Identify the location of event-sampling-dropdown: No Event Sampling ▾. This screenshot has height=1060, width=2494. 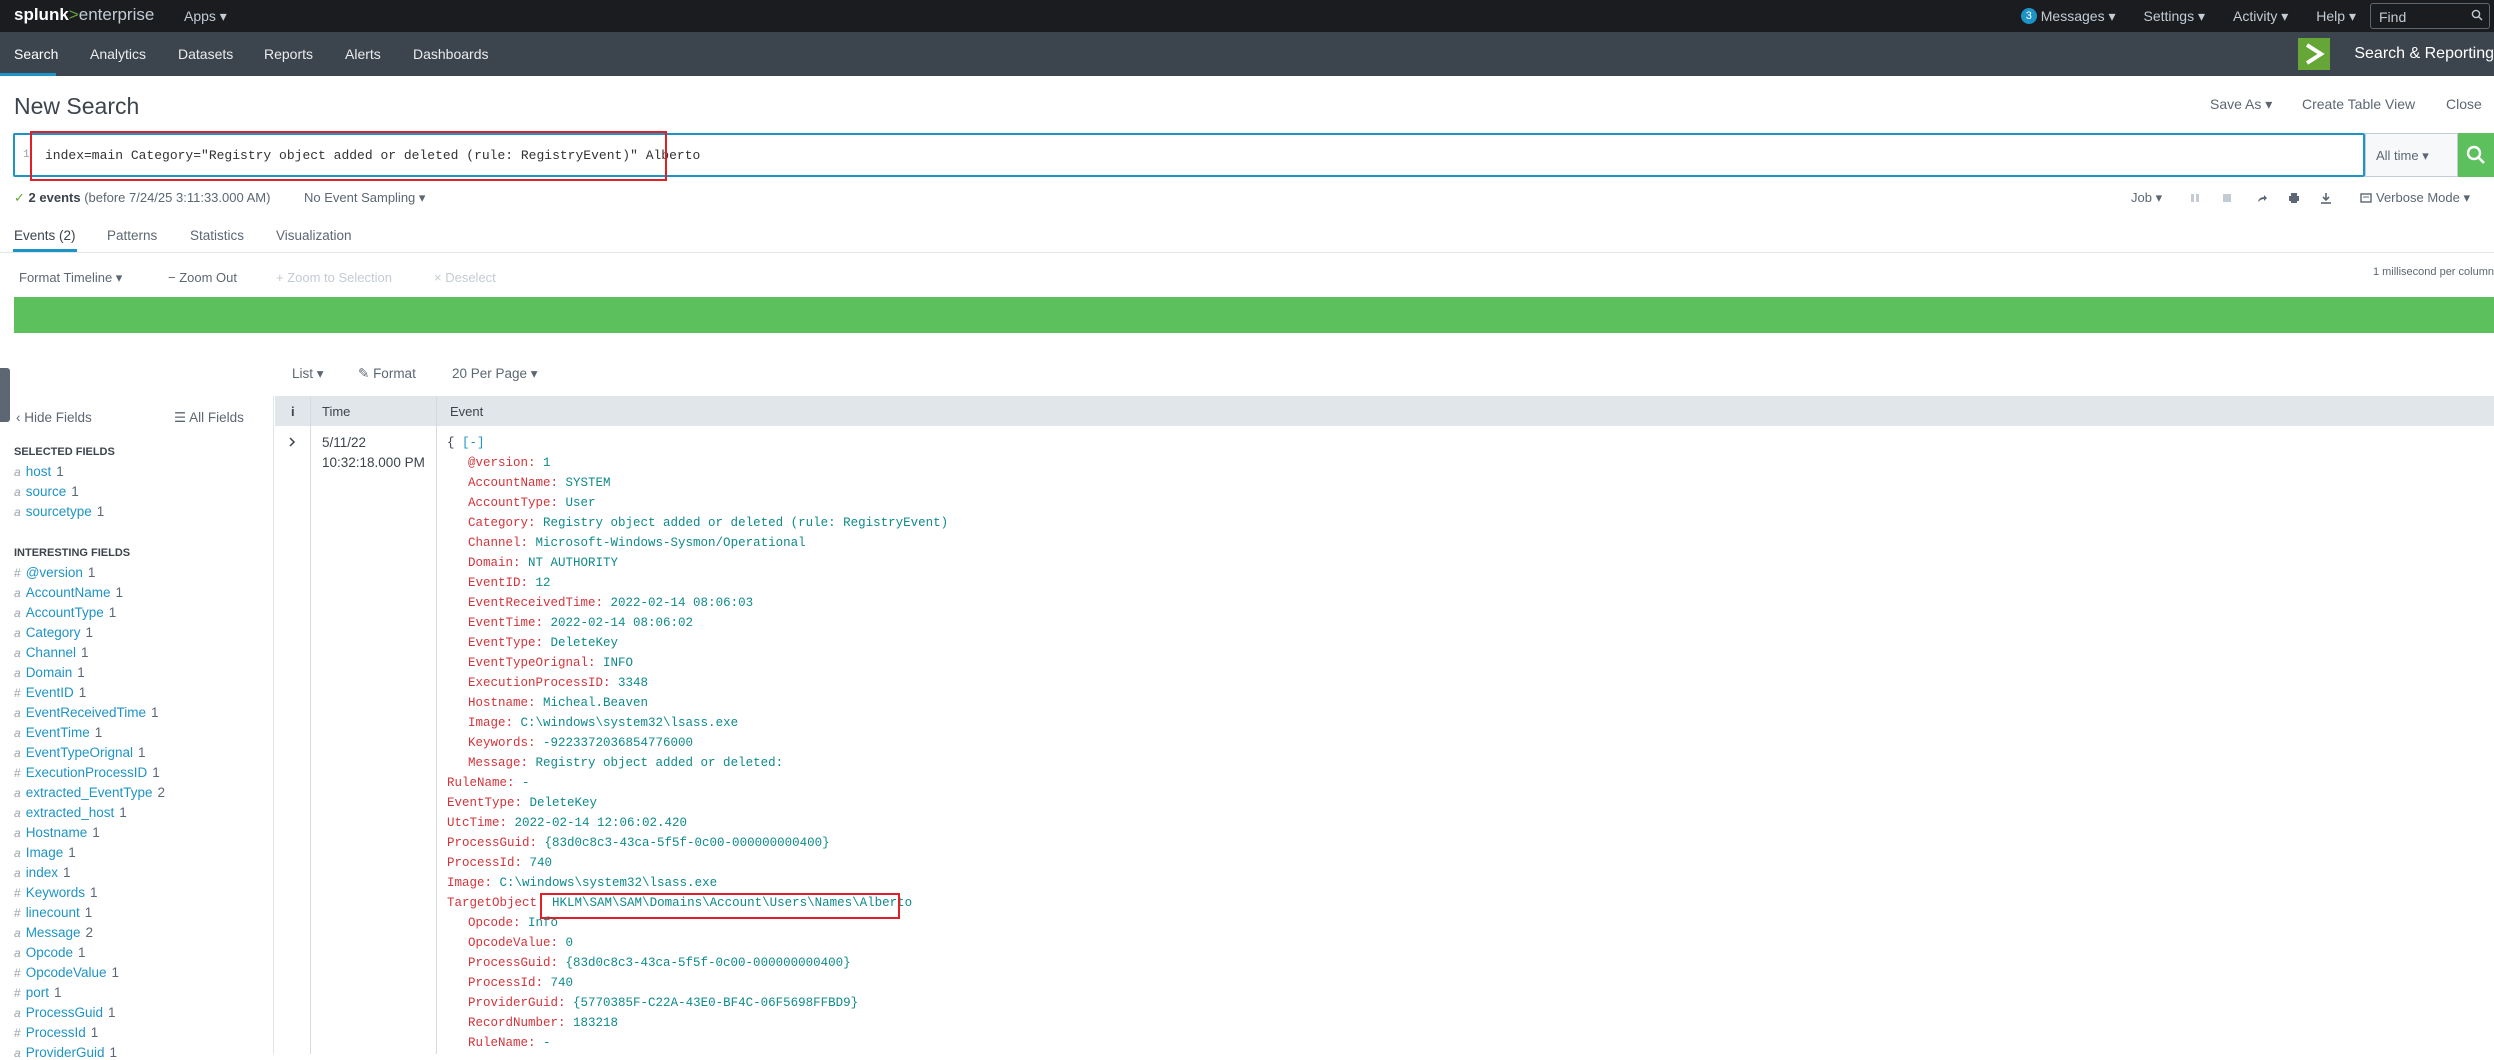
(364, 198).